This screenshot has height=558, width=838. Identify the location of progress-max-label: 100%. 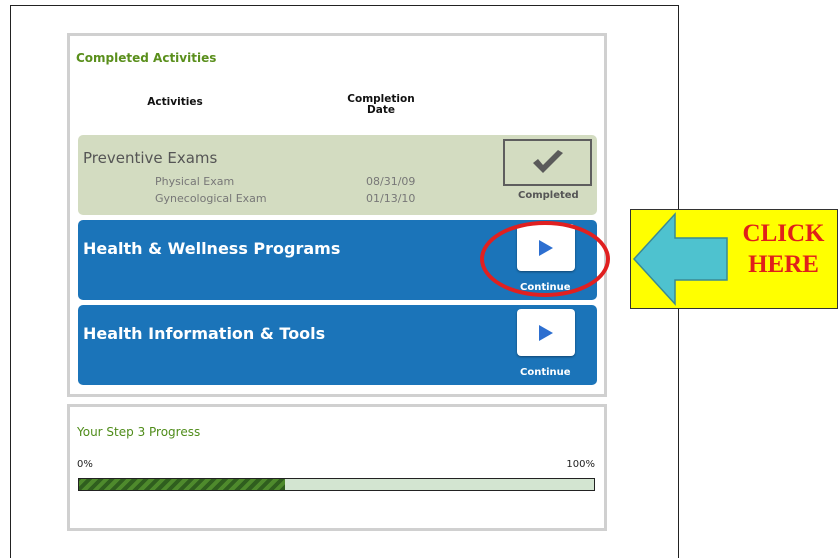
(580, 464).